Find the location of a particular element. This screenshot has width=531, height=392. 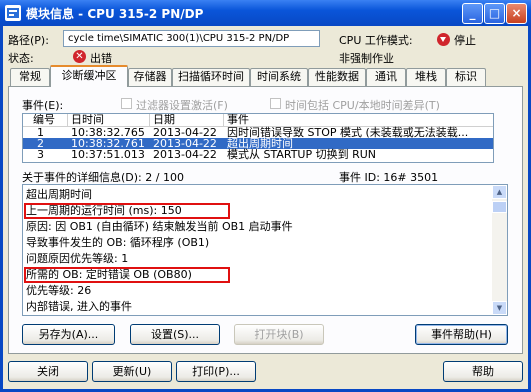

highlight-box-required-ob is located at coordinates (127, 275).